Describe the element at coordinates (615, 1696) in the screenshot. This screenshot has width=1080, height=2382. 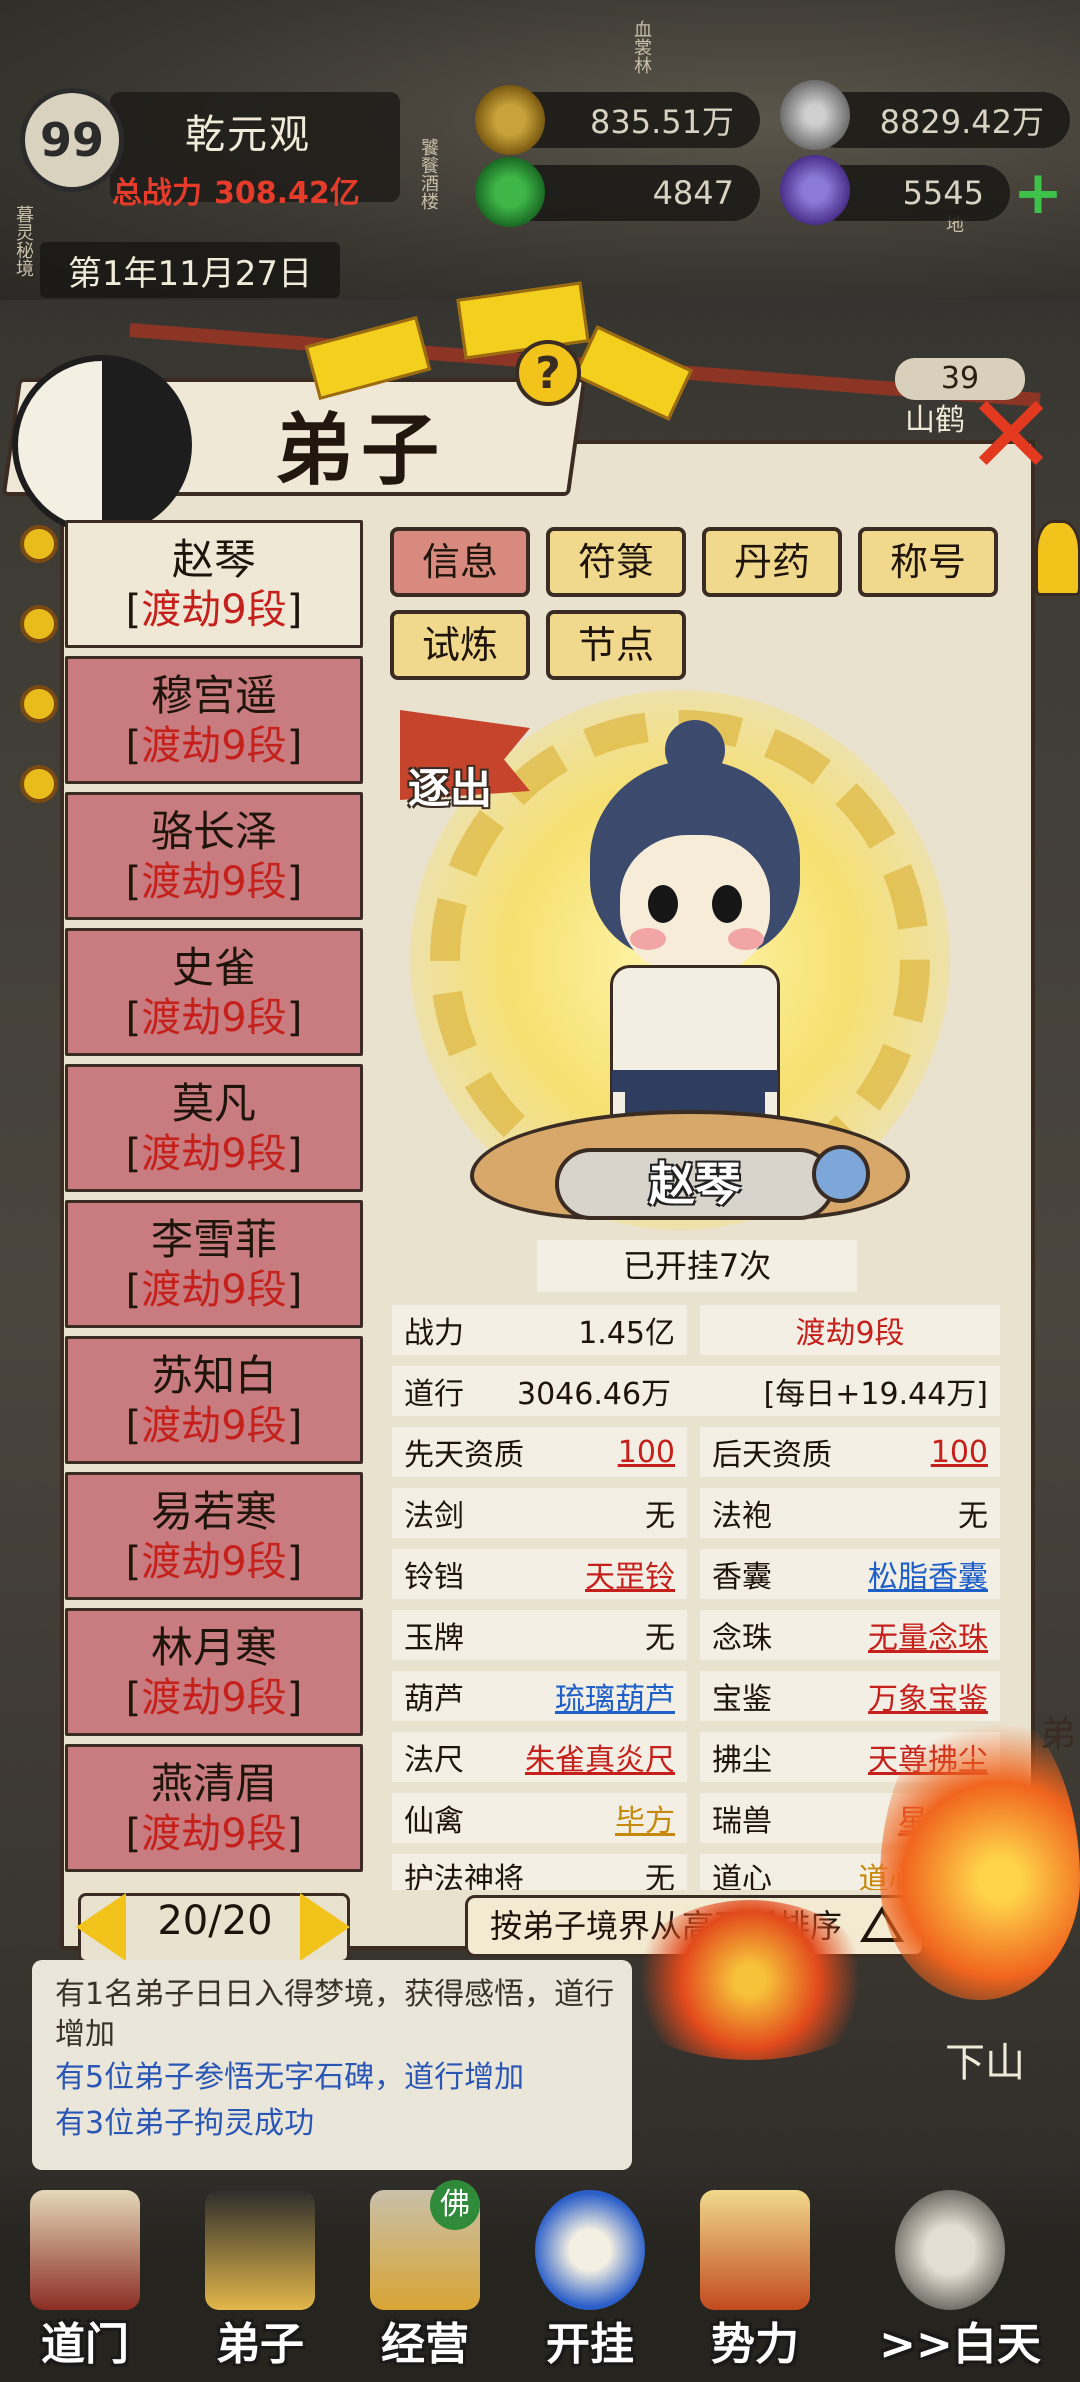
I see `equipment-value: 琉璃葫芦` at that location.